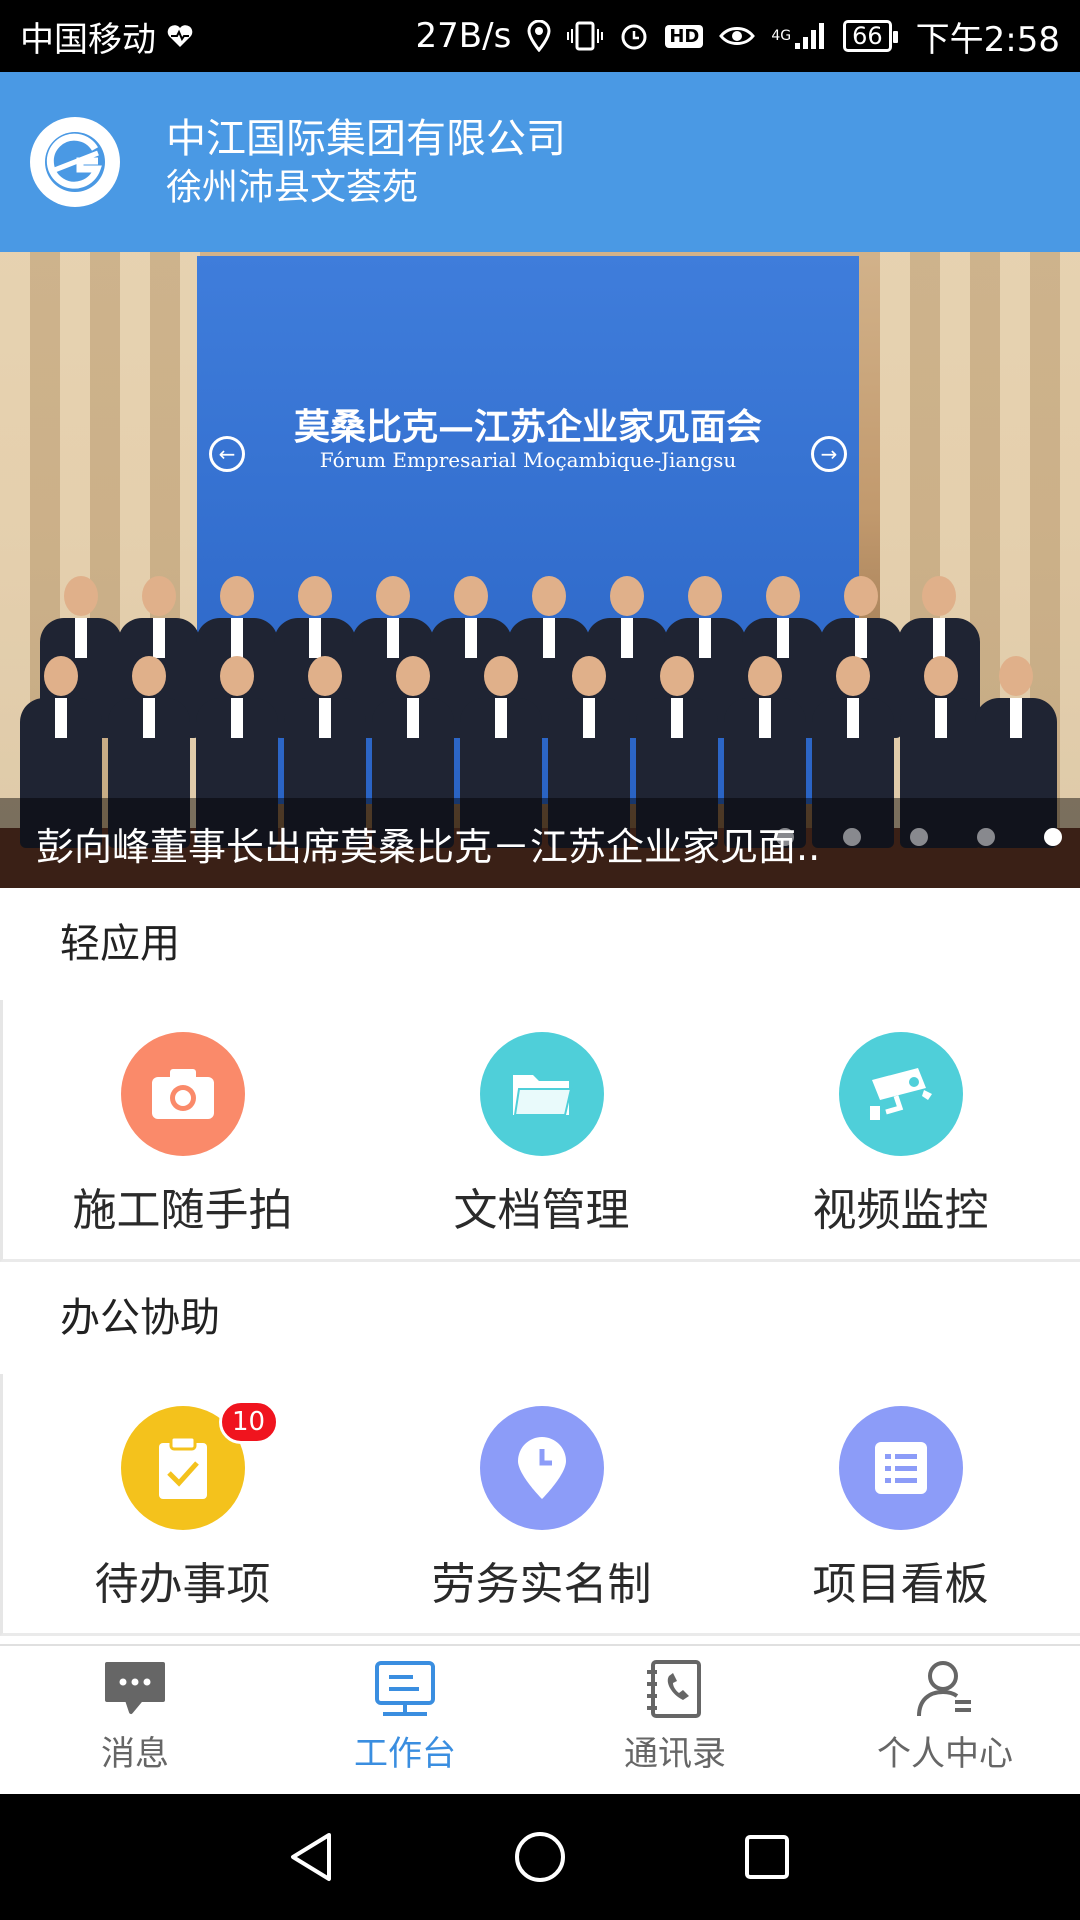  Describe the element at coordinates (405, 1754) in the screenshot. I see `tab-label: 工作台` at that location.